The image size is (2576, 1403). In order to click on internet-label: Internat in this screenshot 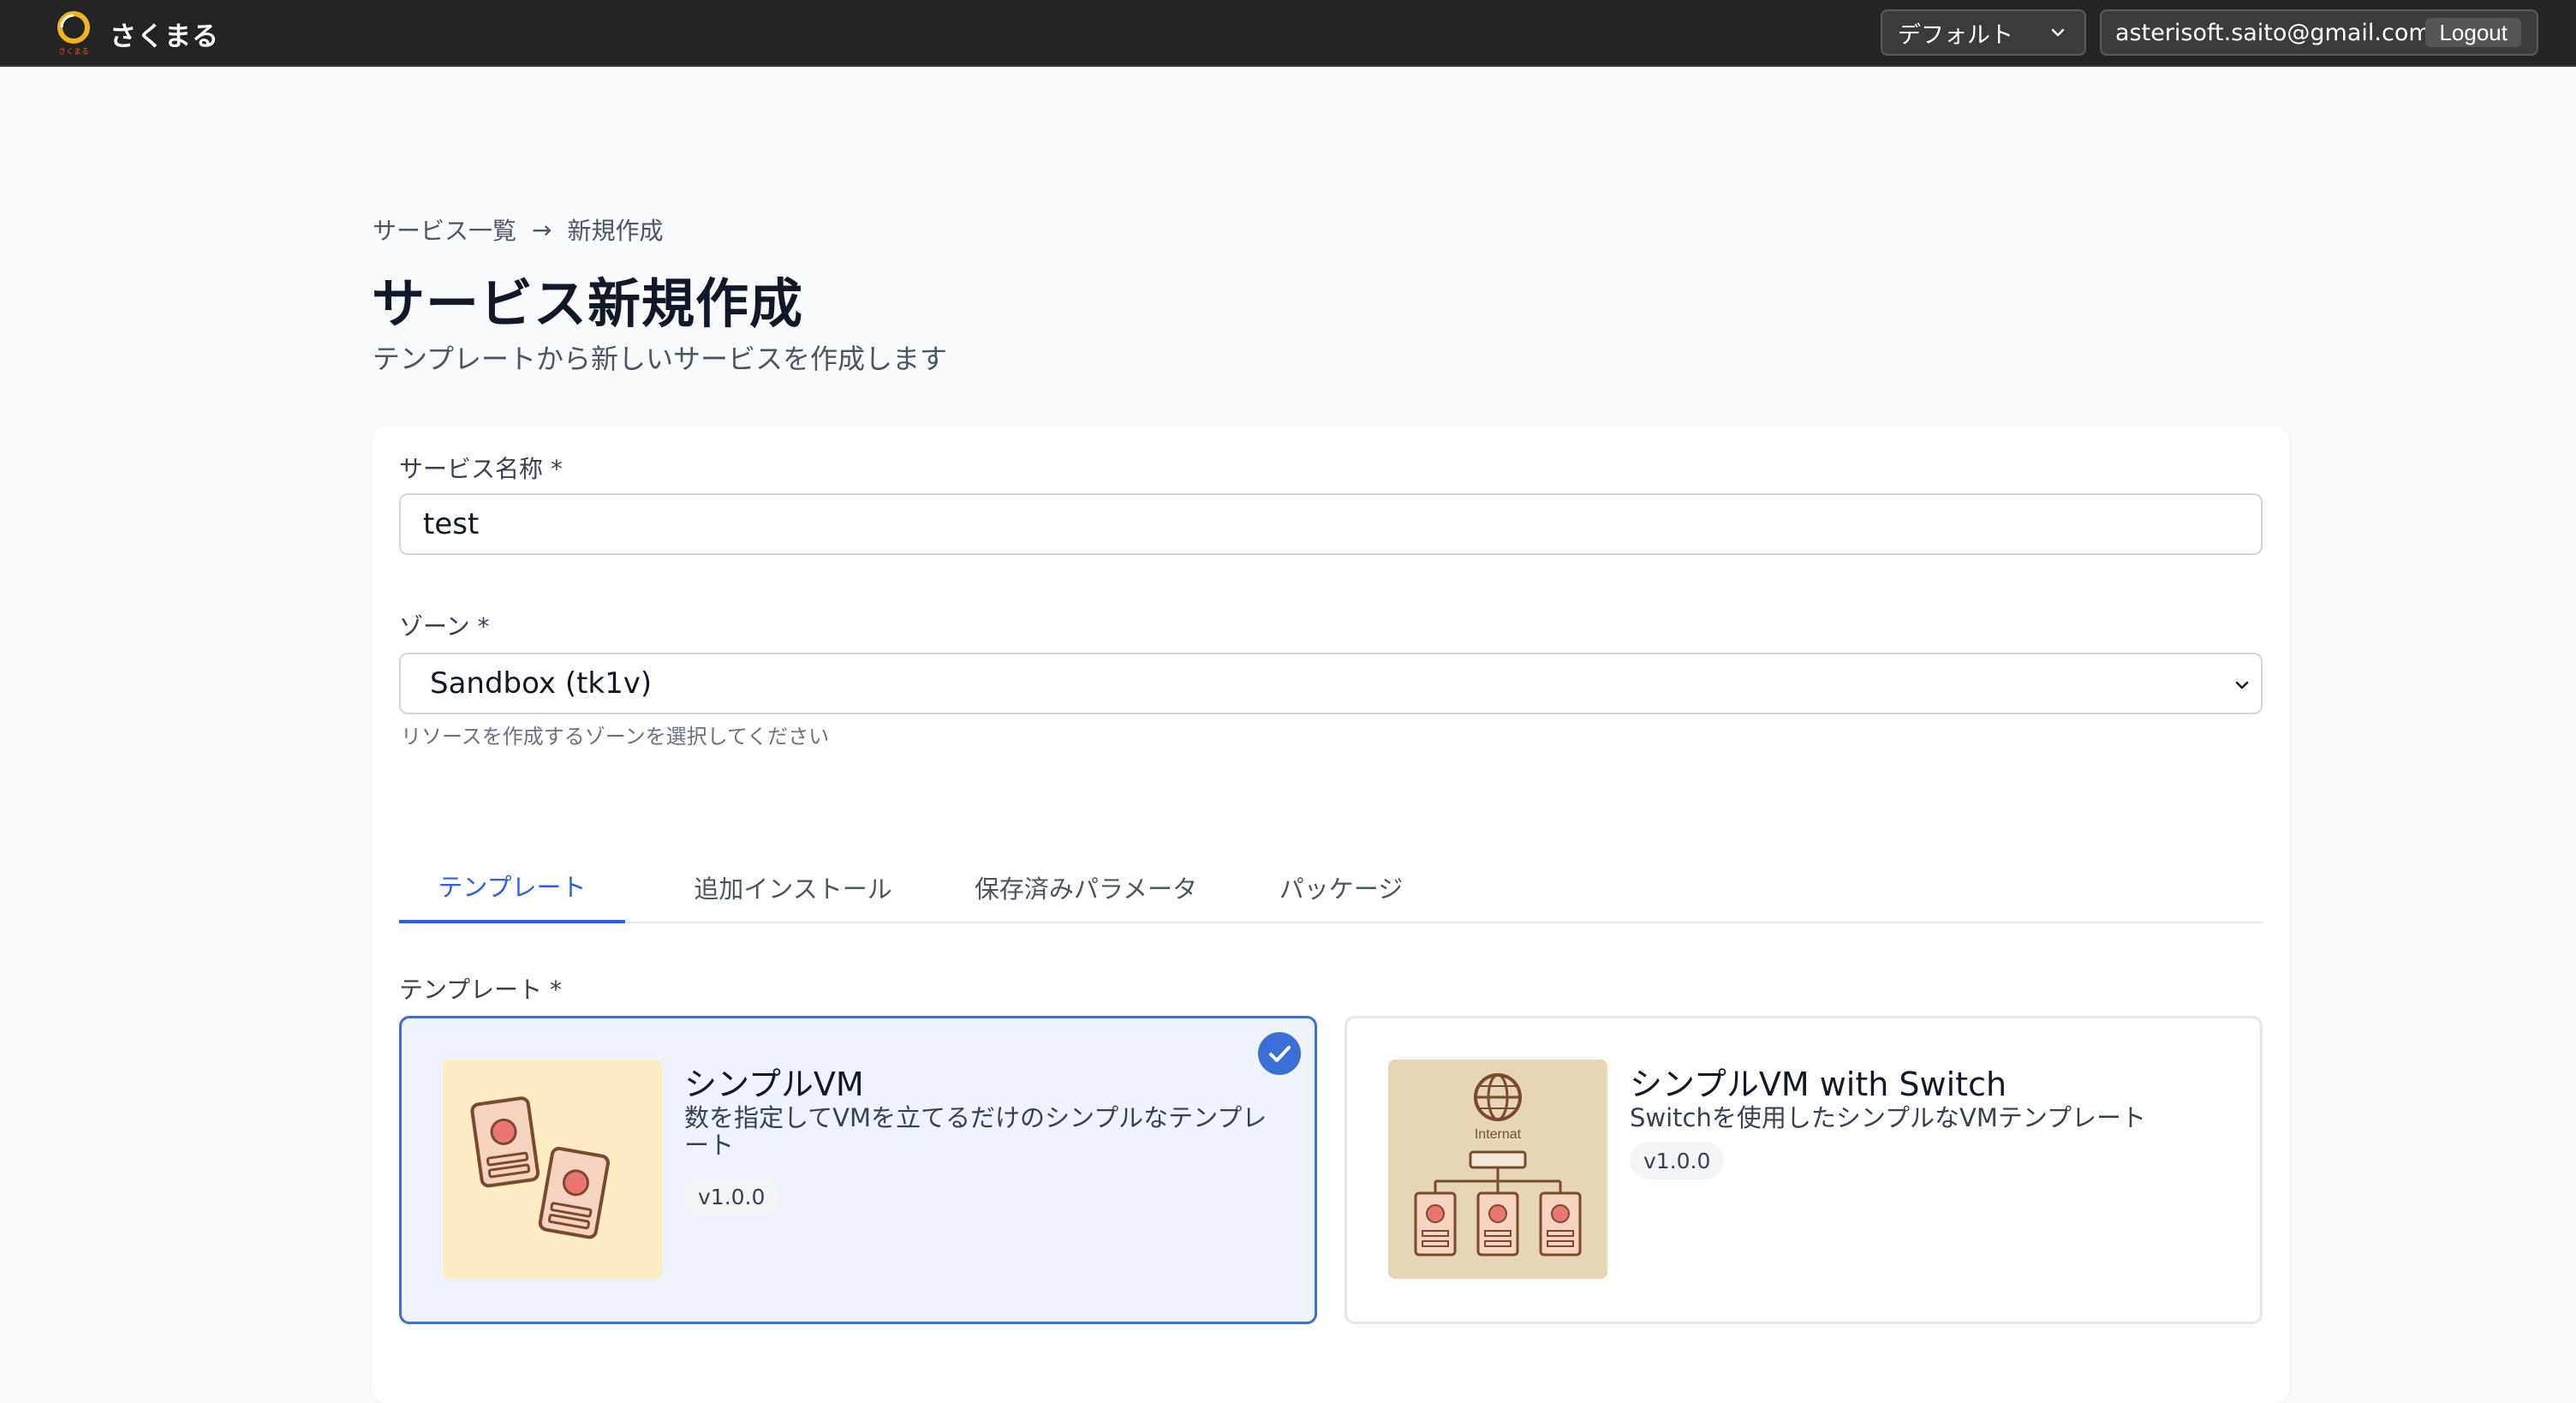, I will do `click(1498, 1134)`.